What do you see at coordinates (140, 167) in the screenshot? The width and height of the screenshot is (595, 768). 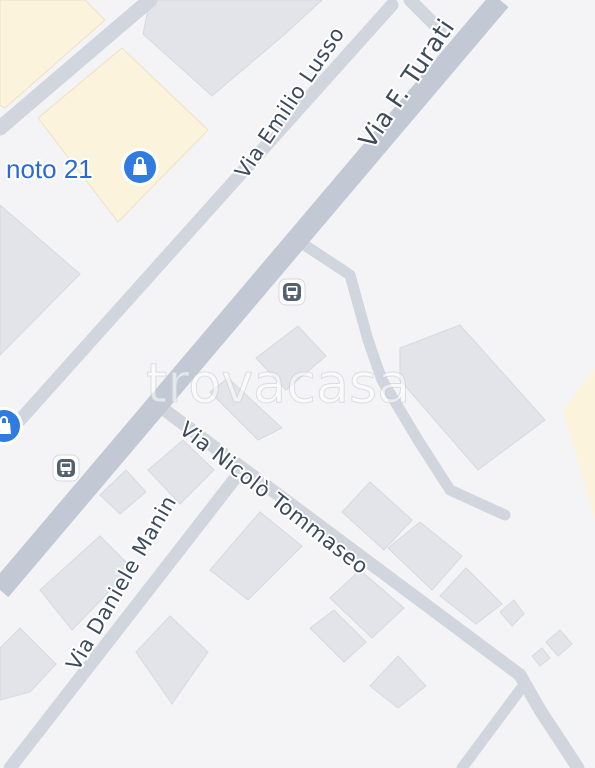 I see `shopping-bag-icon` at bounding box center [140, 167].